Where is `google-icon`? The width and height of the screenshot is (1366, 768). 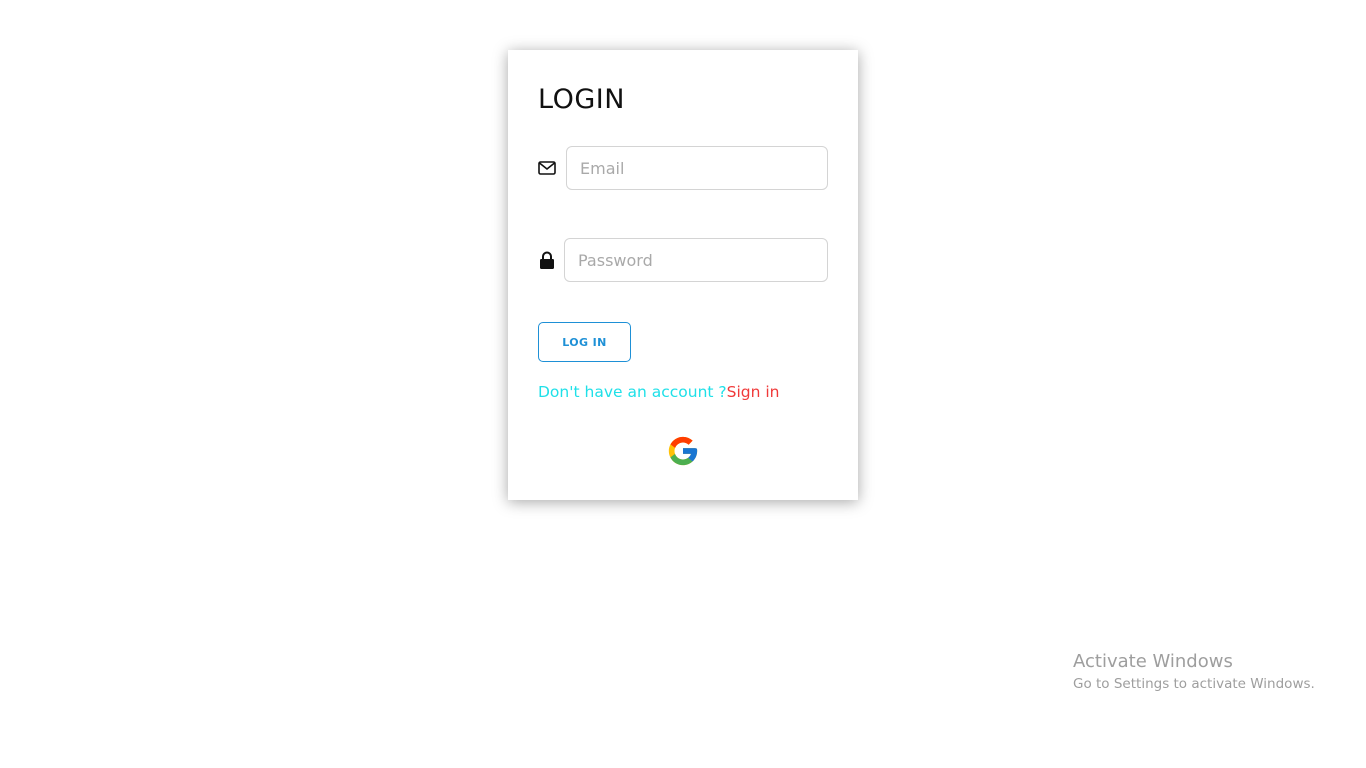 google-icon is located at coordinates (683, 451).